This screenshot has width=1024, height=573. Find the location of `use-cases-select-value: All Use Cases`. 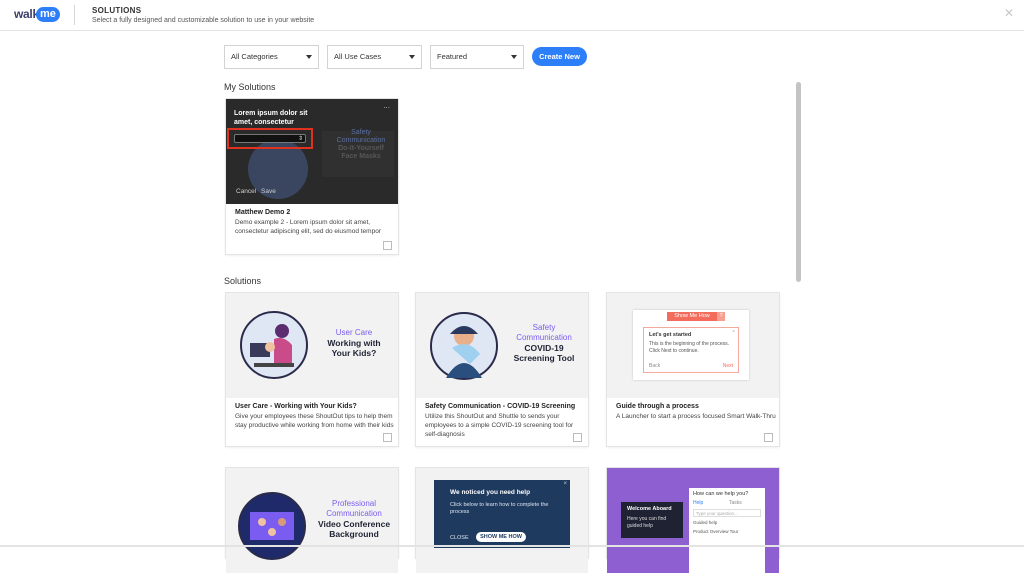

use-cases-select-value: All Use Cases is located at coordinates (358, 56).